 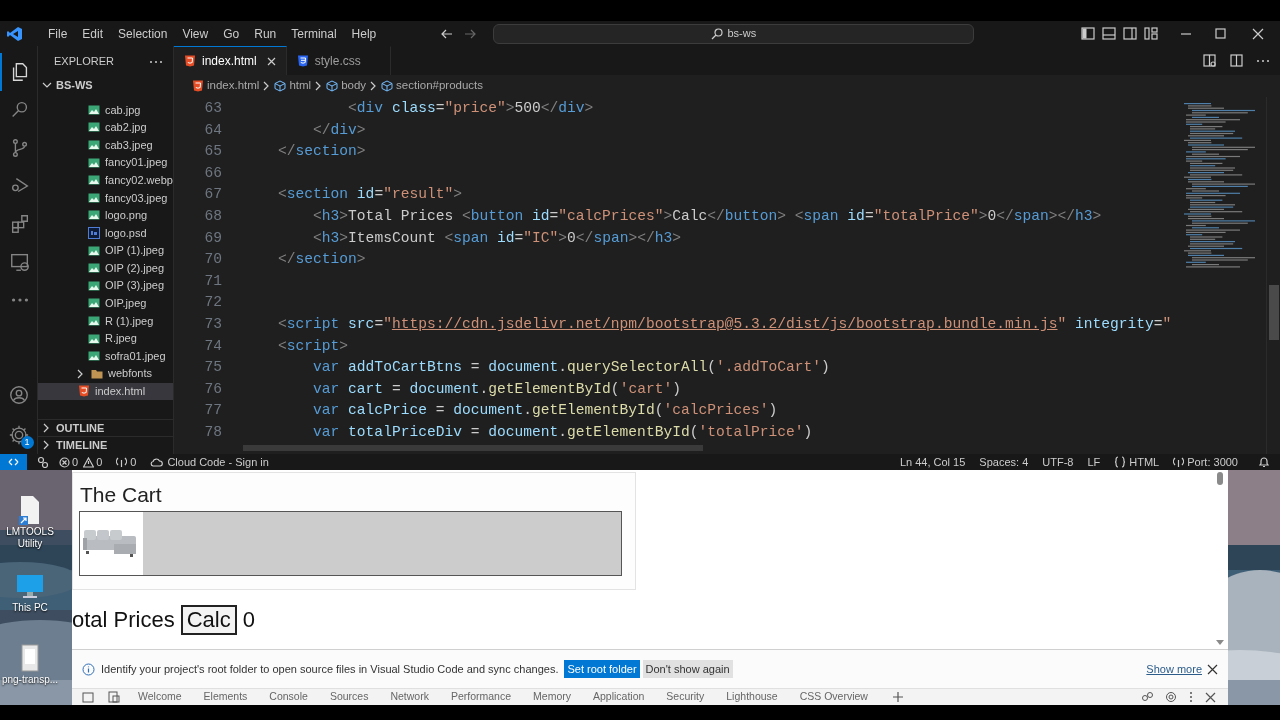 I want to click on code-line: <div class="price">500</div>, so click(x=470, y=108).